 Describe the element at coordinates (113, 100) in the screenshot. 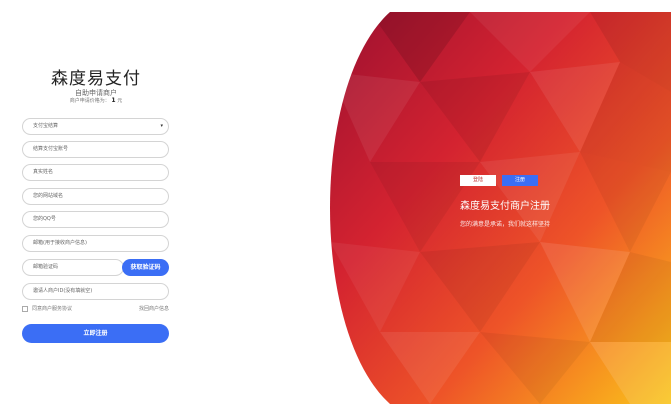

I see `price-value: 1` at that location.